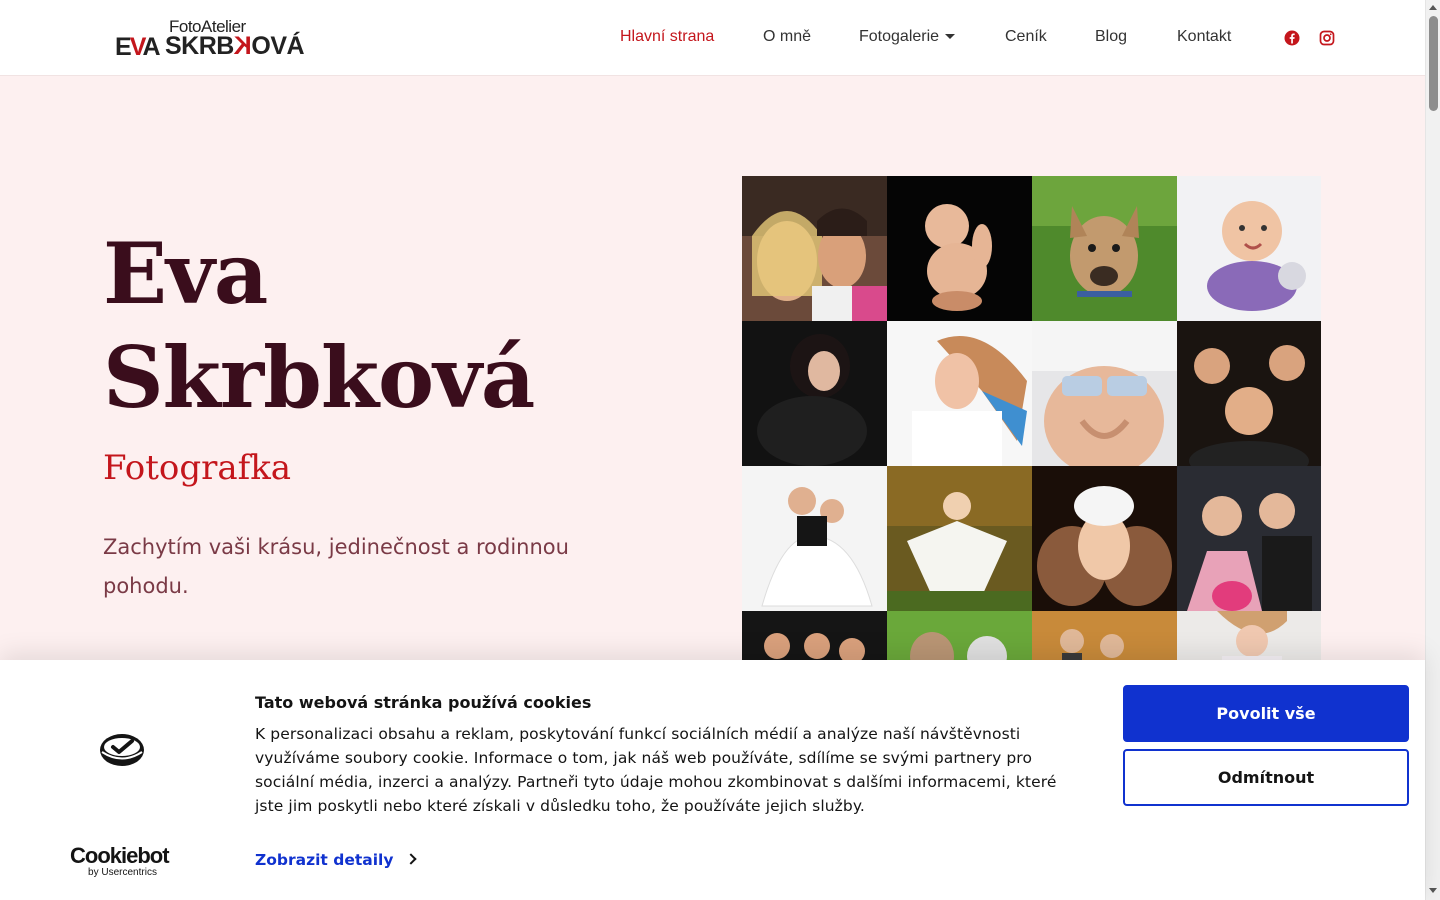  I want to click on nav-blog: Blog, so click(1111, 37).